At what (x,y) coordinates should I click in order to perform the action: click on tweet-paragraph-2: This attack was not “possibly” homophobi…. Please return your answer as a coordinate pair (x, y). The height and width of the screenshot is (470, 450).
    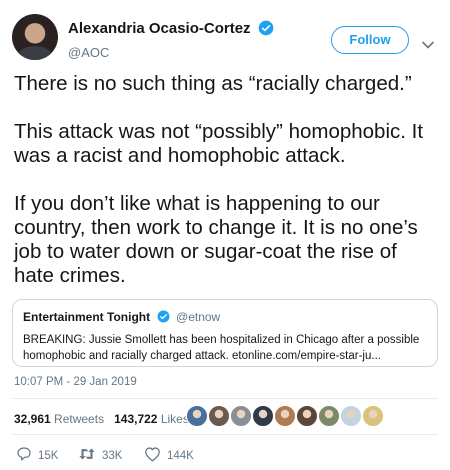
    Looking at the image, I should click on (219, 143).